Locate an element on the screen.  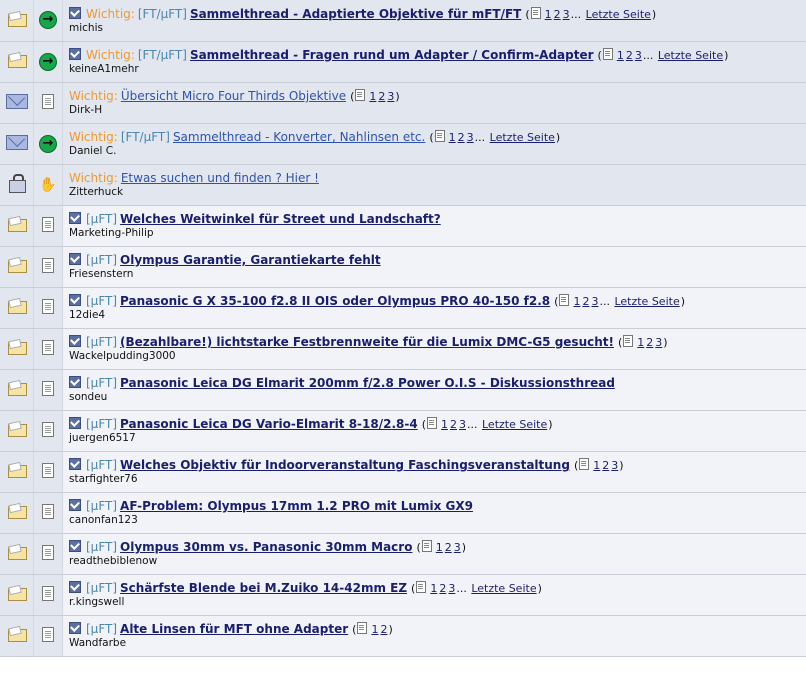
pagination: (1 2 3) is located at coordinates (642, 342).